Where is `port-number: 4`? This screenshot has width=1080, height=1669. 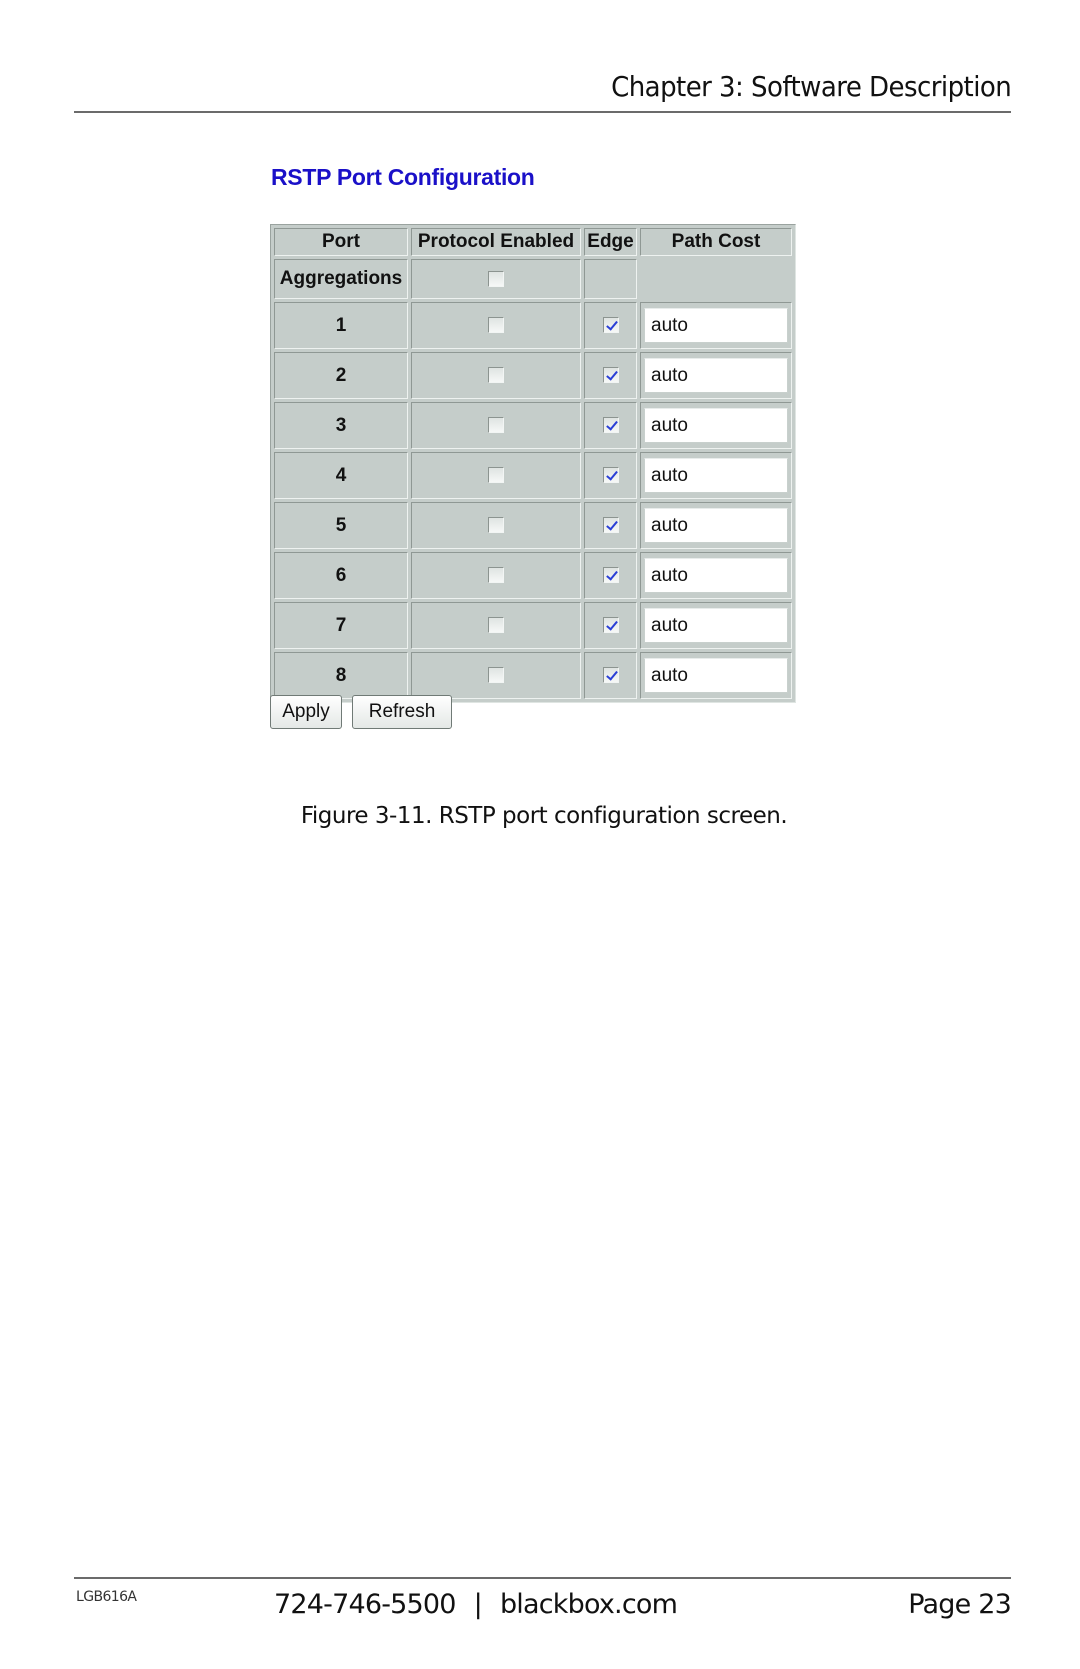
port-number: 4 is located at coordinates (341, 475).